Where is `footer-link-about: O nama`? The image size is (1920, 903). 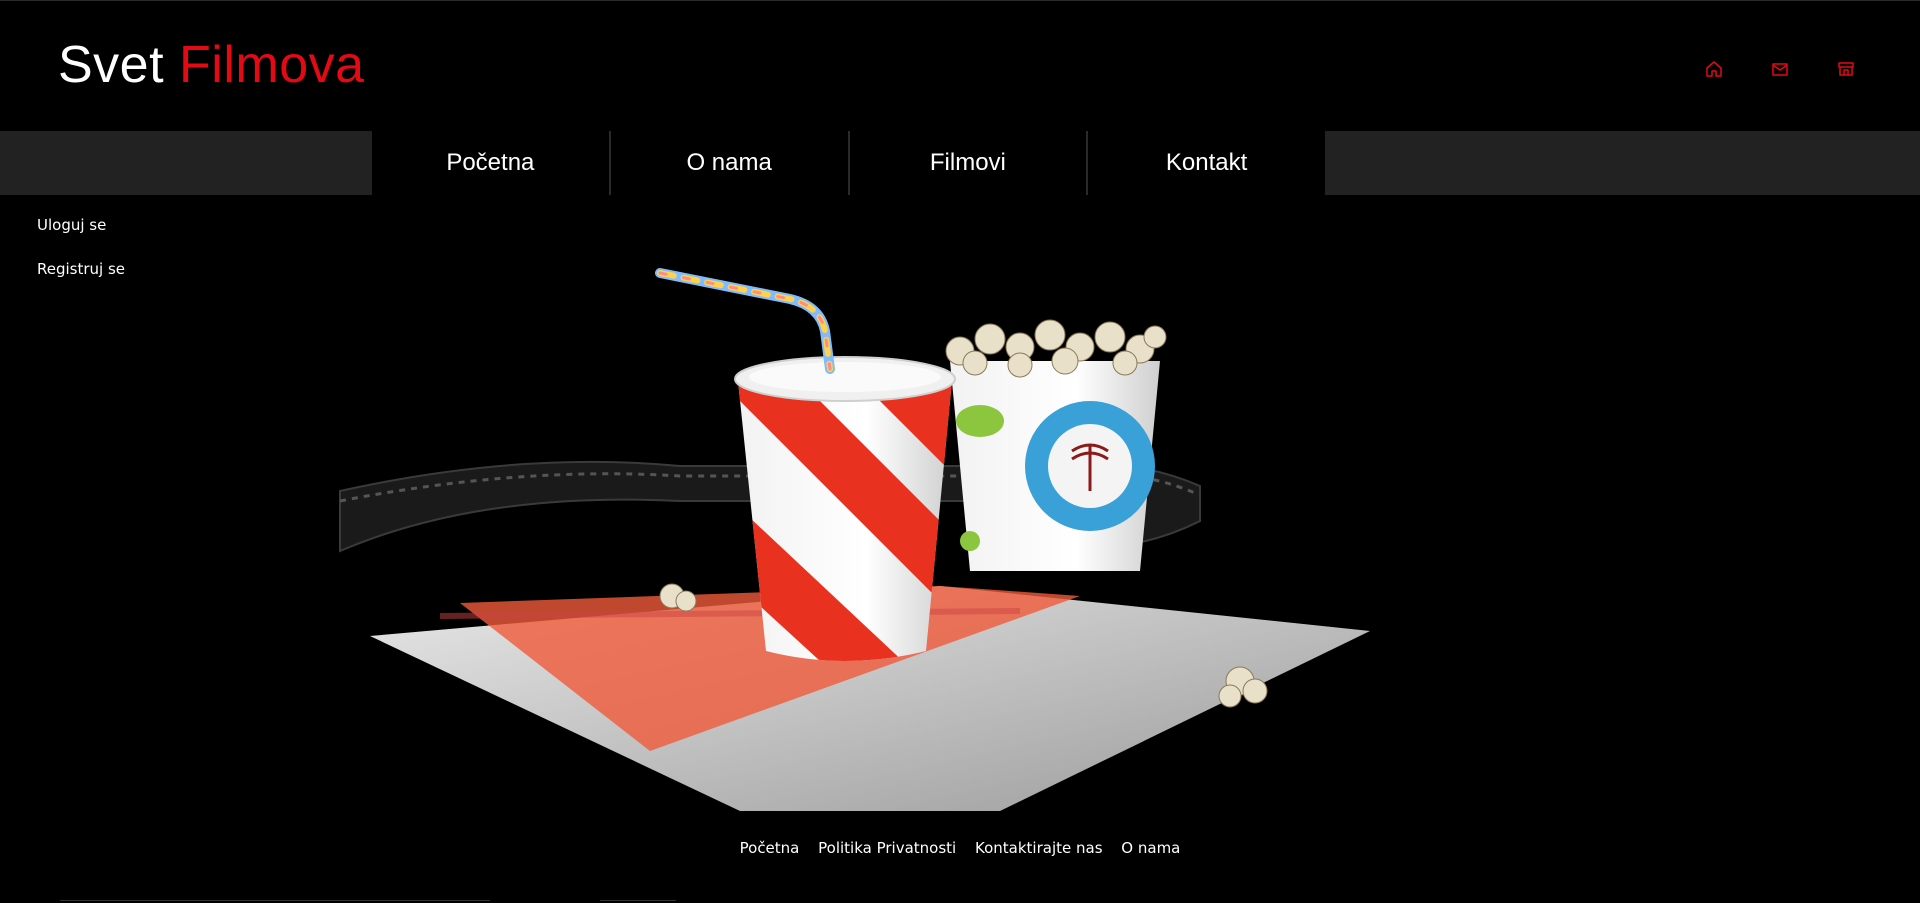
footer-link-about: O nama is located at coordinates (1150, 848).